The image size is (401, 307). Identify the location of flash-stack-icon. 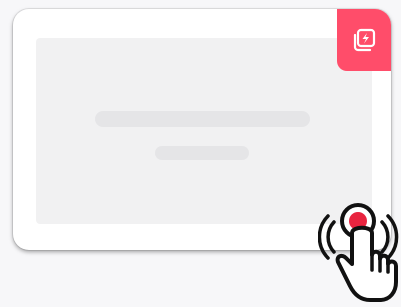
(364, 40).